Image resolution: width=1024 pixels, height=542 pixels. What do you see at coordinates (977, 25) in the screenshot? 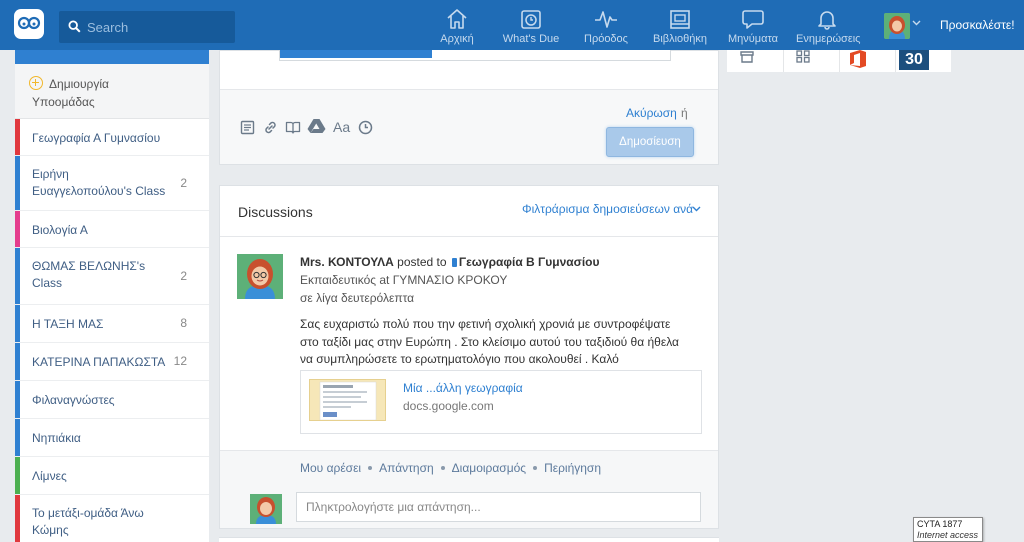
I see `invite-link: Προσκαλέστε!` at bounding box center [977, 25].